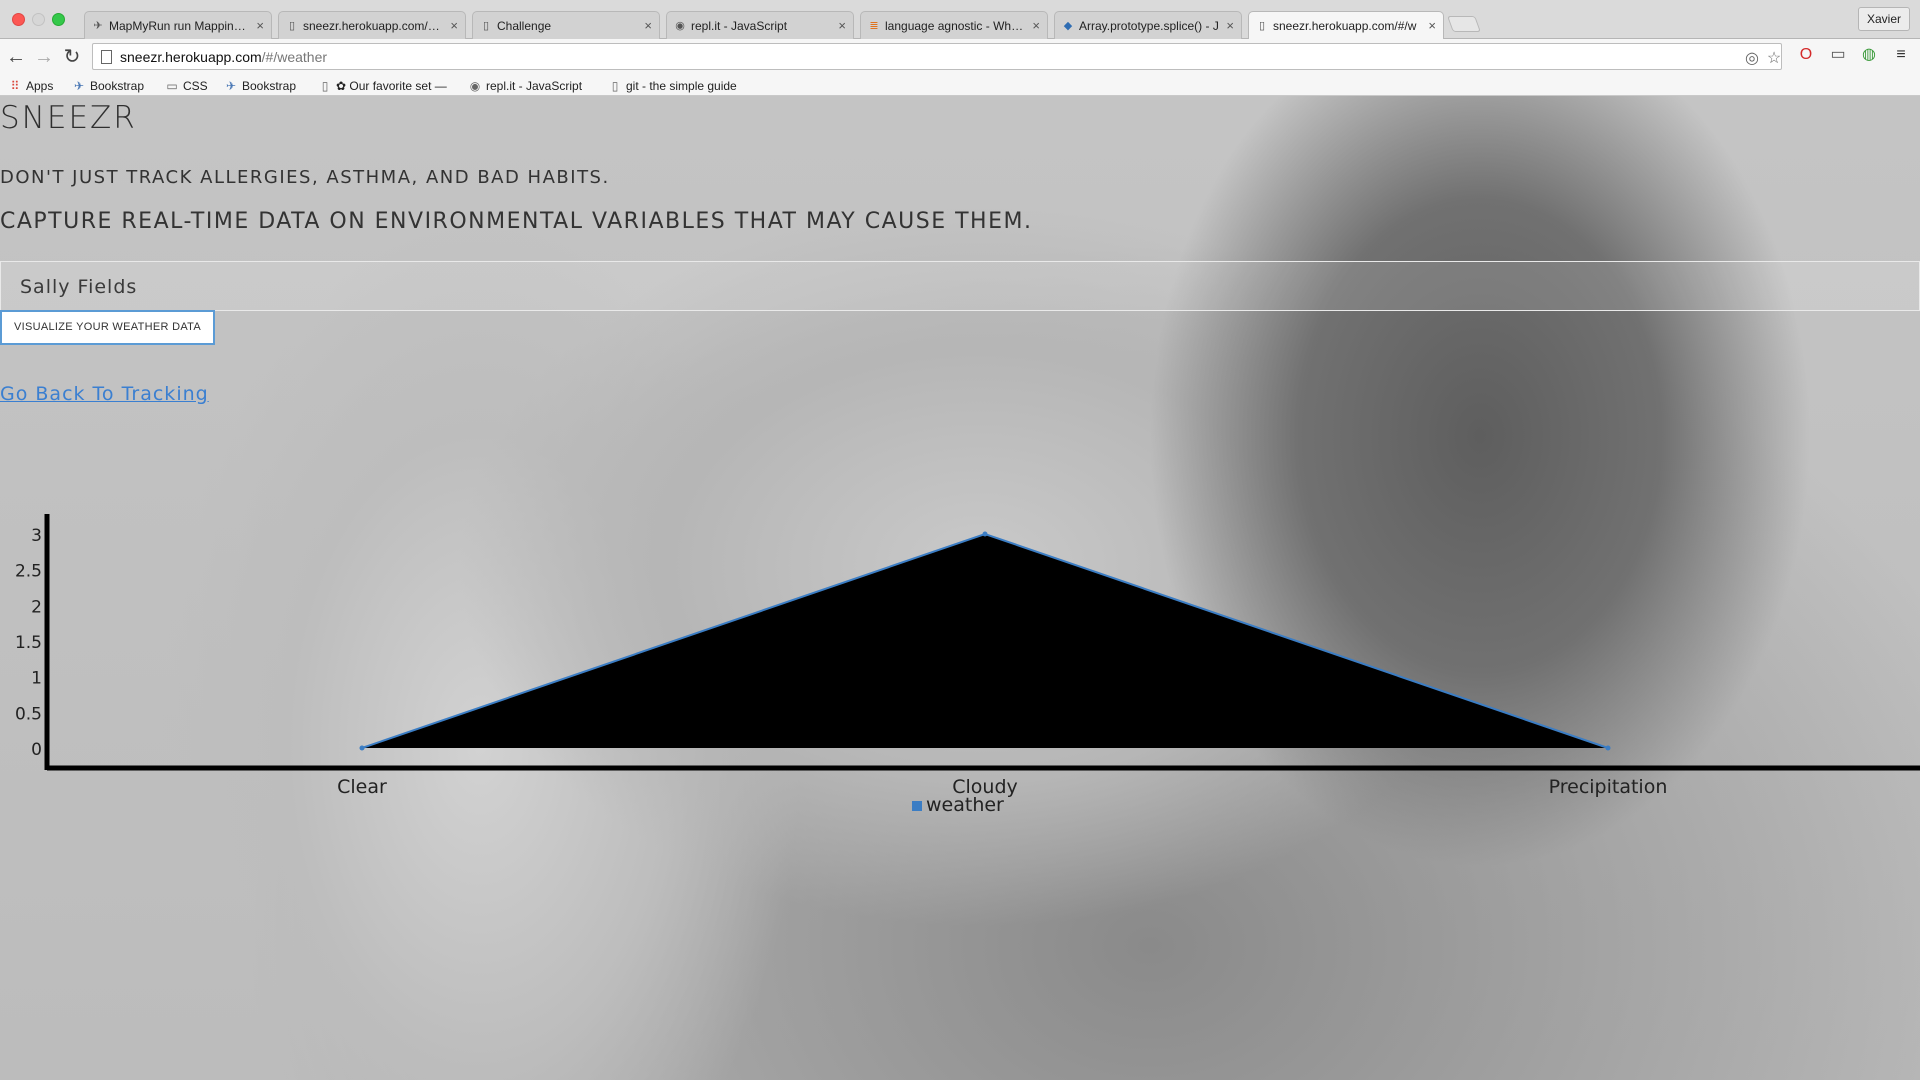  Describe the element at coordinates (191, 57) in the screenshot. I see `url-host: sneezr.herokuapp.com` at that location.